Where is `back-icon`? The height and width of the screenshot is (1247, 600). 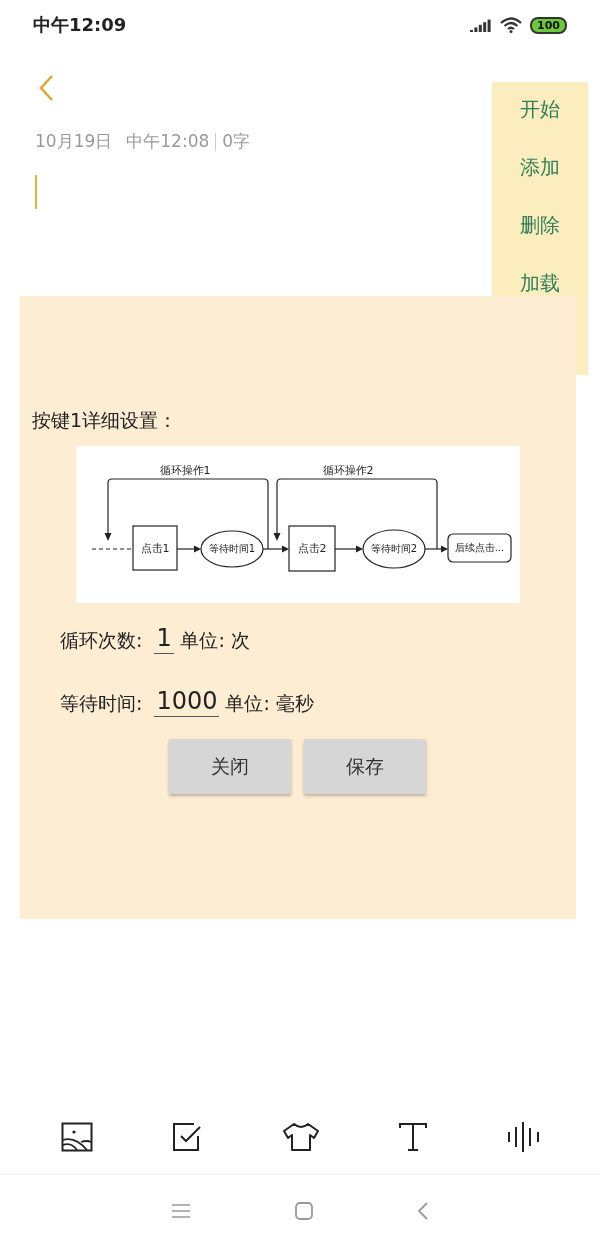 back-icon is located at coordinates (423, 1211).